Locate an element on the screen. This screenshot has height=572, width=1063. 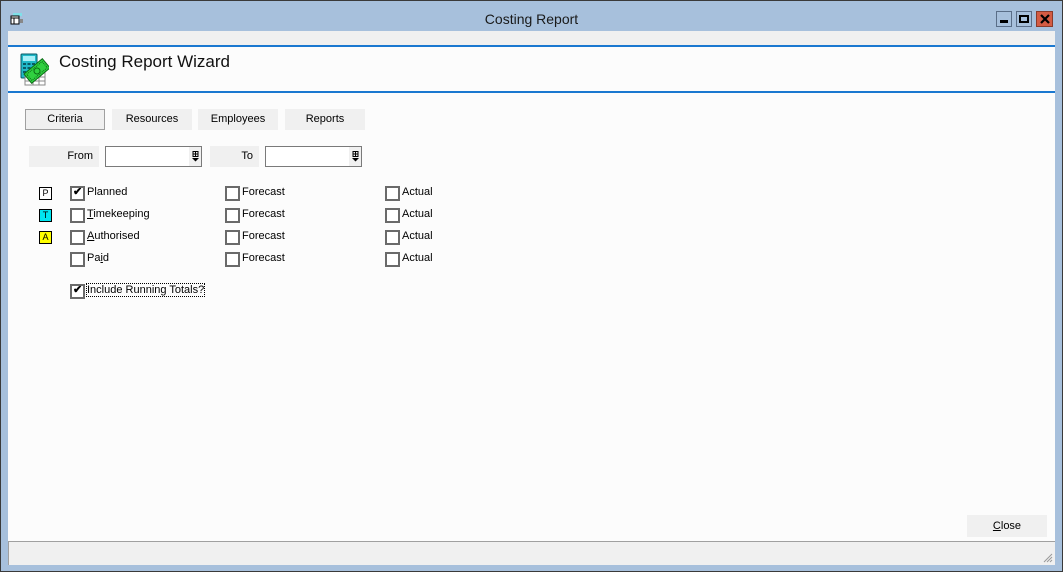
planned-actual-checkbox is located at coordinates (392, 193).